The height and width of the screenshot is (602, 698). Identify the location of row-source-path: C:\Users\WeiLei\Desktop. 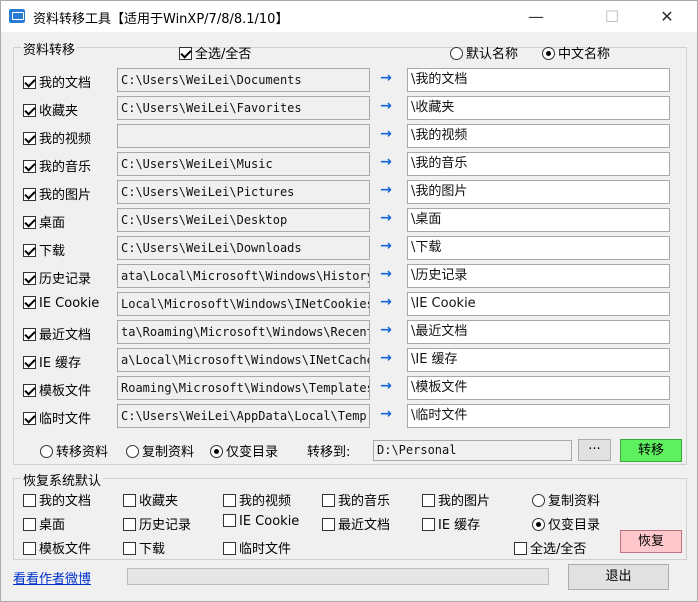
(243, 220).